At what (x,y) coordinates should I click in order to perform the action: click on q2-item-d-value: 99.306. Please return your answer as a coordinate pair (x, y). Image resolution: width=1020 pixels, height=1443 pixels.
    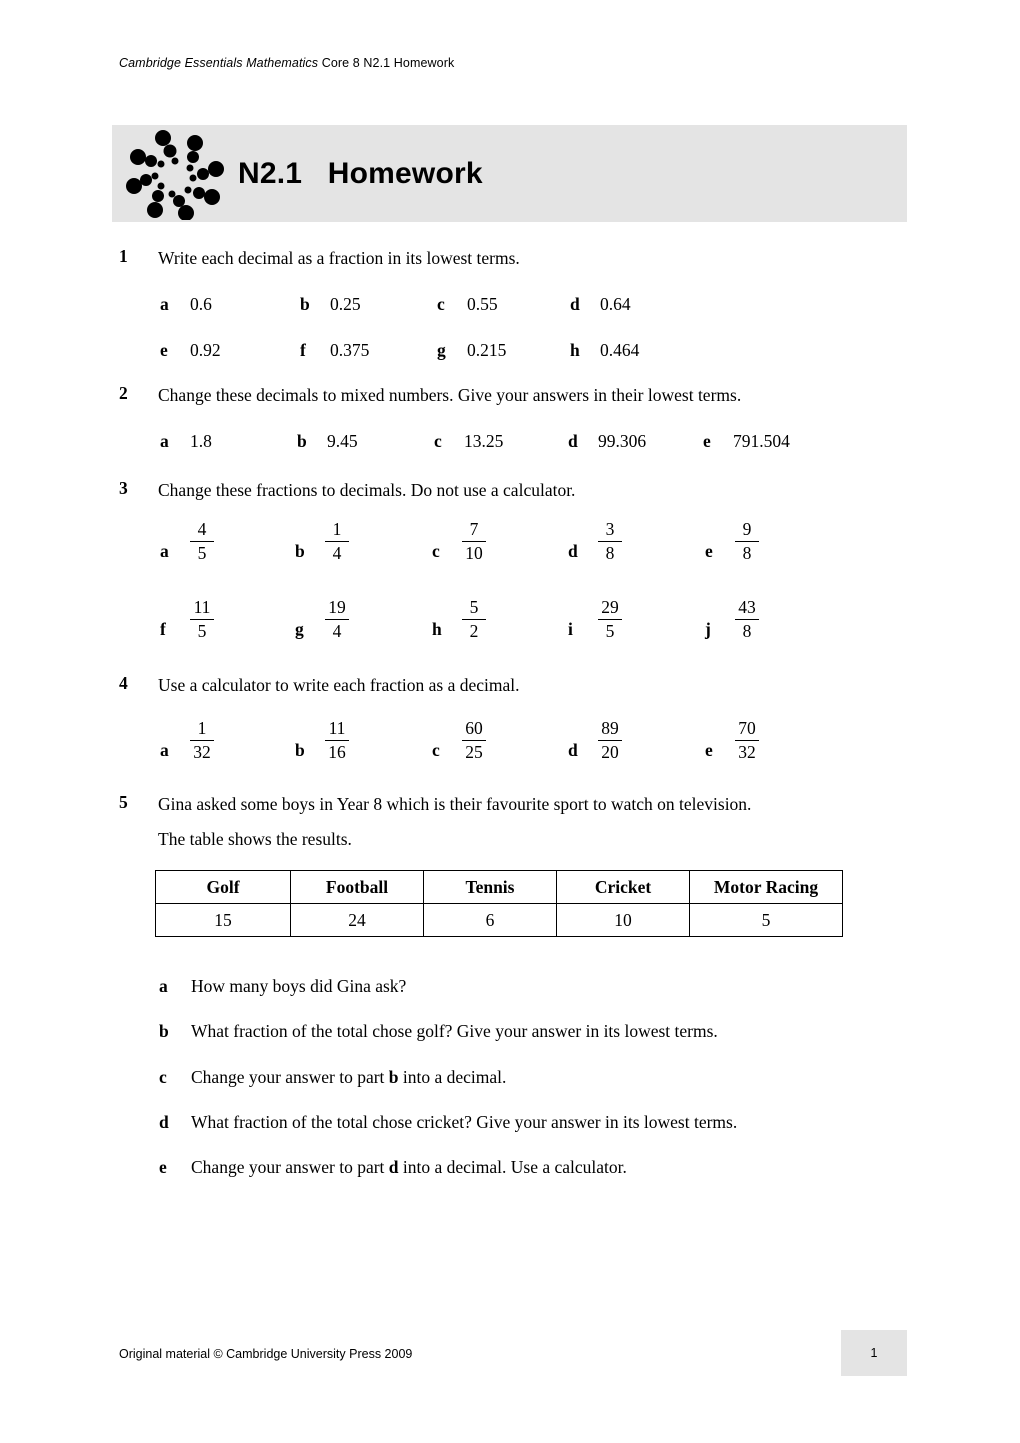
    Looking at the image, I should click on (622, 441).